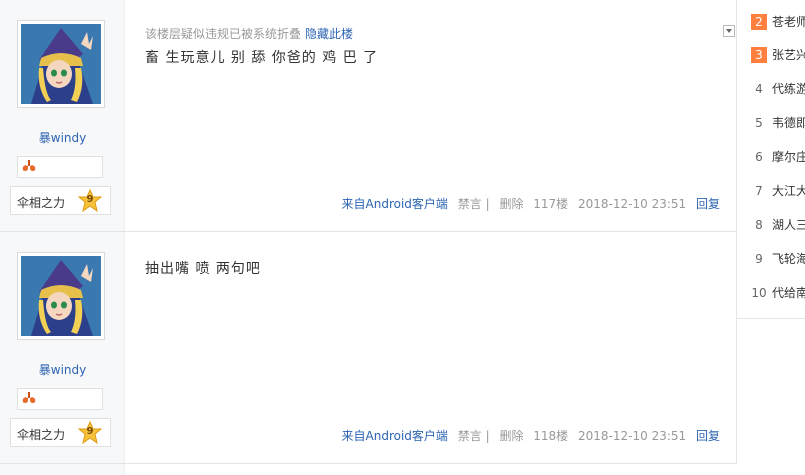 Image resolution: width=805 pixels, height=475 pixels. I want to click on chevron-down-icon, so click(729, 31).